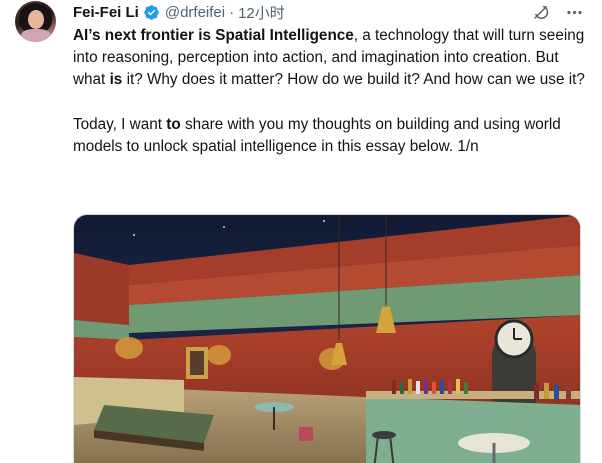 The height and width of the screenshot is (463, 602). I want to click on author-name: Fei-Fei Li, so click(106, 12).